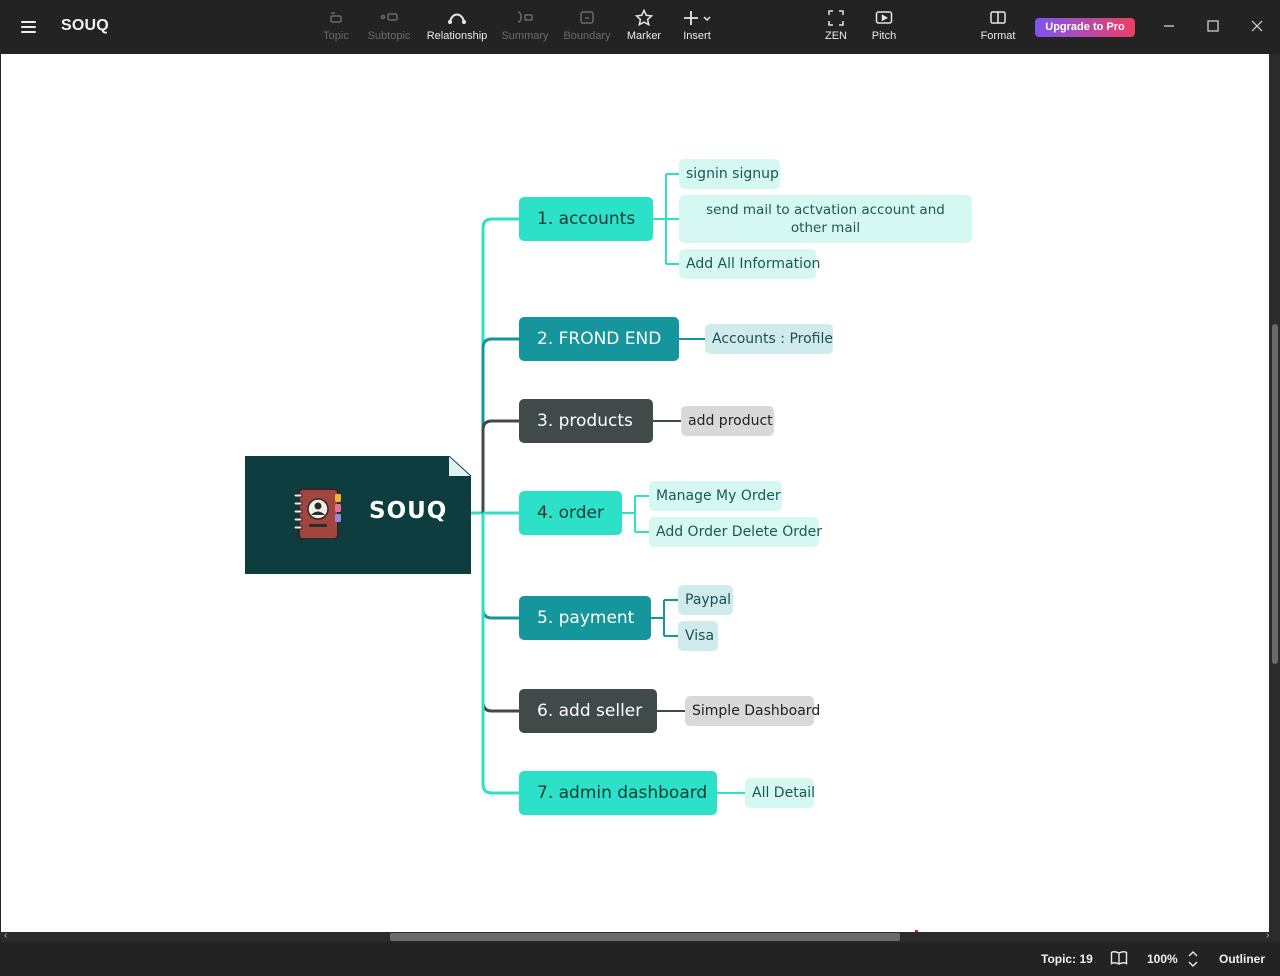 This screenshot has width=1280, height=976. What do you see at coordinates (836, 36) in the screenshot?
I see `zen-label: ZEN` at bounding box center [836, 36].